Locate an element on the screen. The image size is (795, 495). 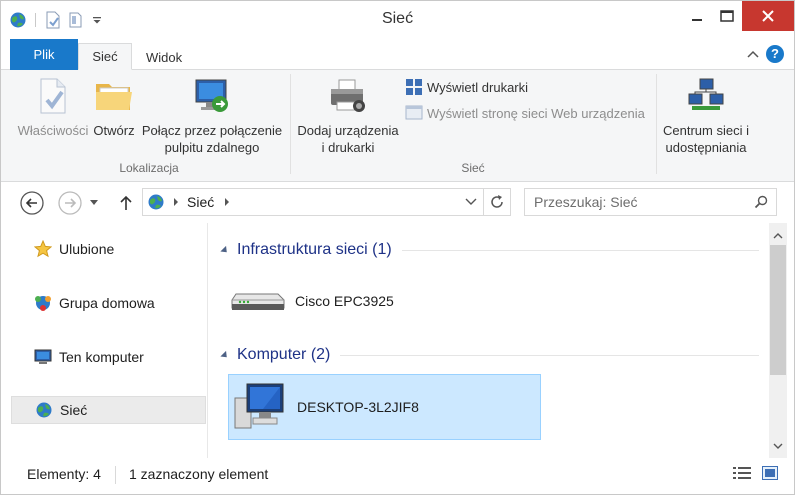
refresh-icon is located at coordinates (497, 201).